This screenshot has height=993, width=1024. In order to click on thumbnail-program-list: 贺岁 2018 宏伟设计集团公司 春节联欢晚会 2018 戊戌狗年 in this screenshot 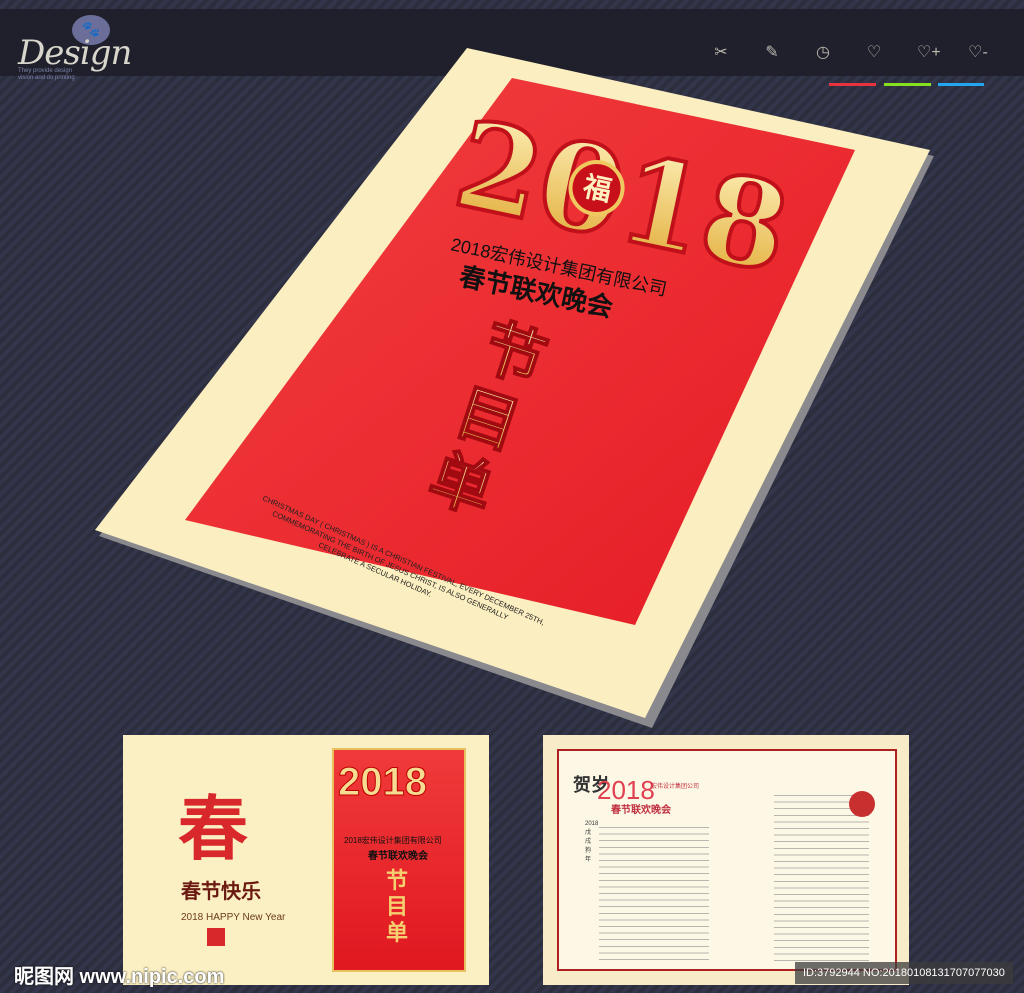, I will do `click(726, 860)`.